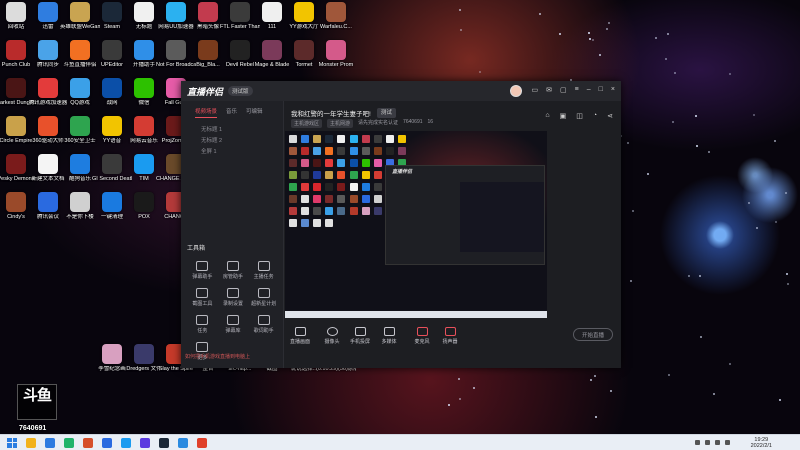 The image size is (800, 450). What do you see at coordinates (202, 297) in the screenshot?
I see `tool-button: 截图工具` at bounding box center [202, 297].